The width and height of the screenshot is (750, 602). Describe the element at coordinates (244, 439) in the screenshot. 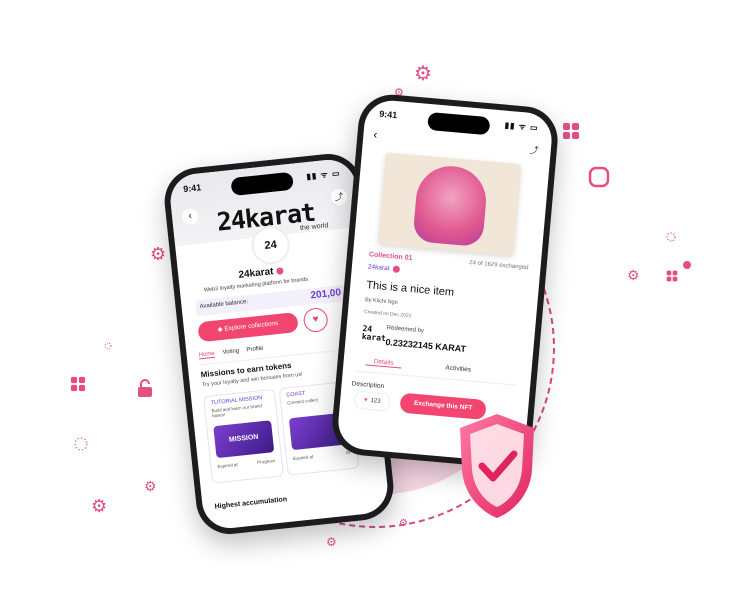

I see `mission-image: MISSION` at that location.